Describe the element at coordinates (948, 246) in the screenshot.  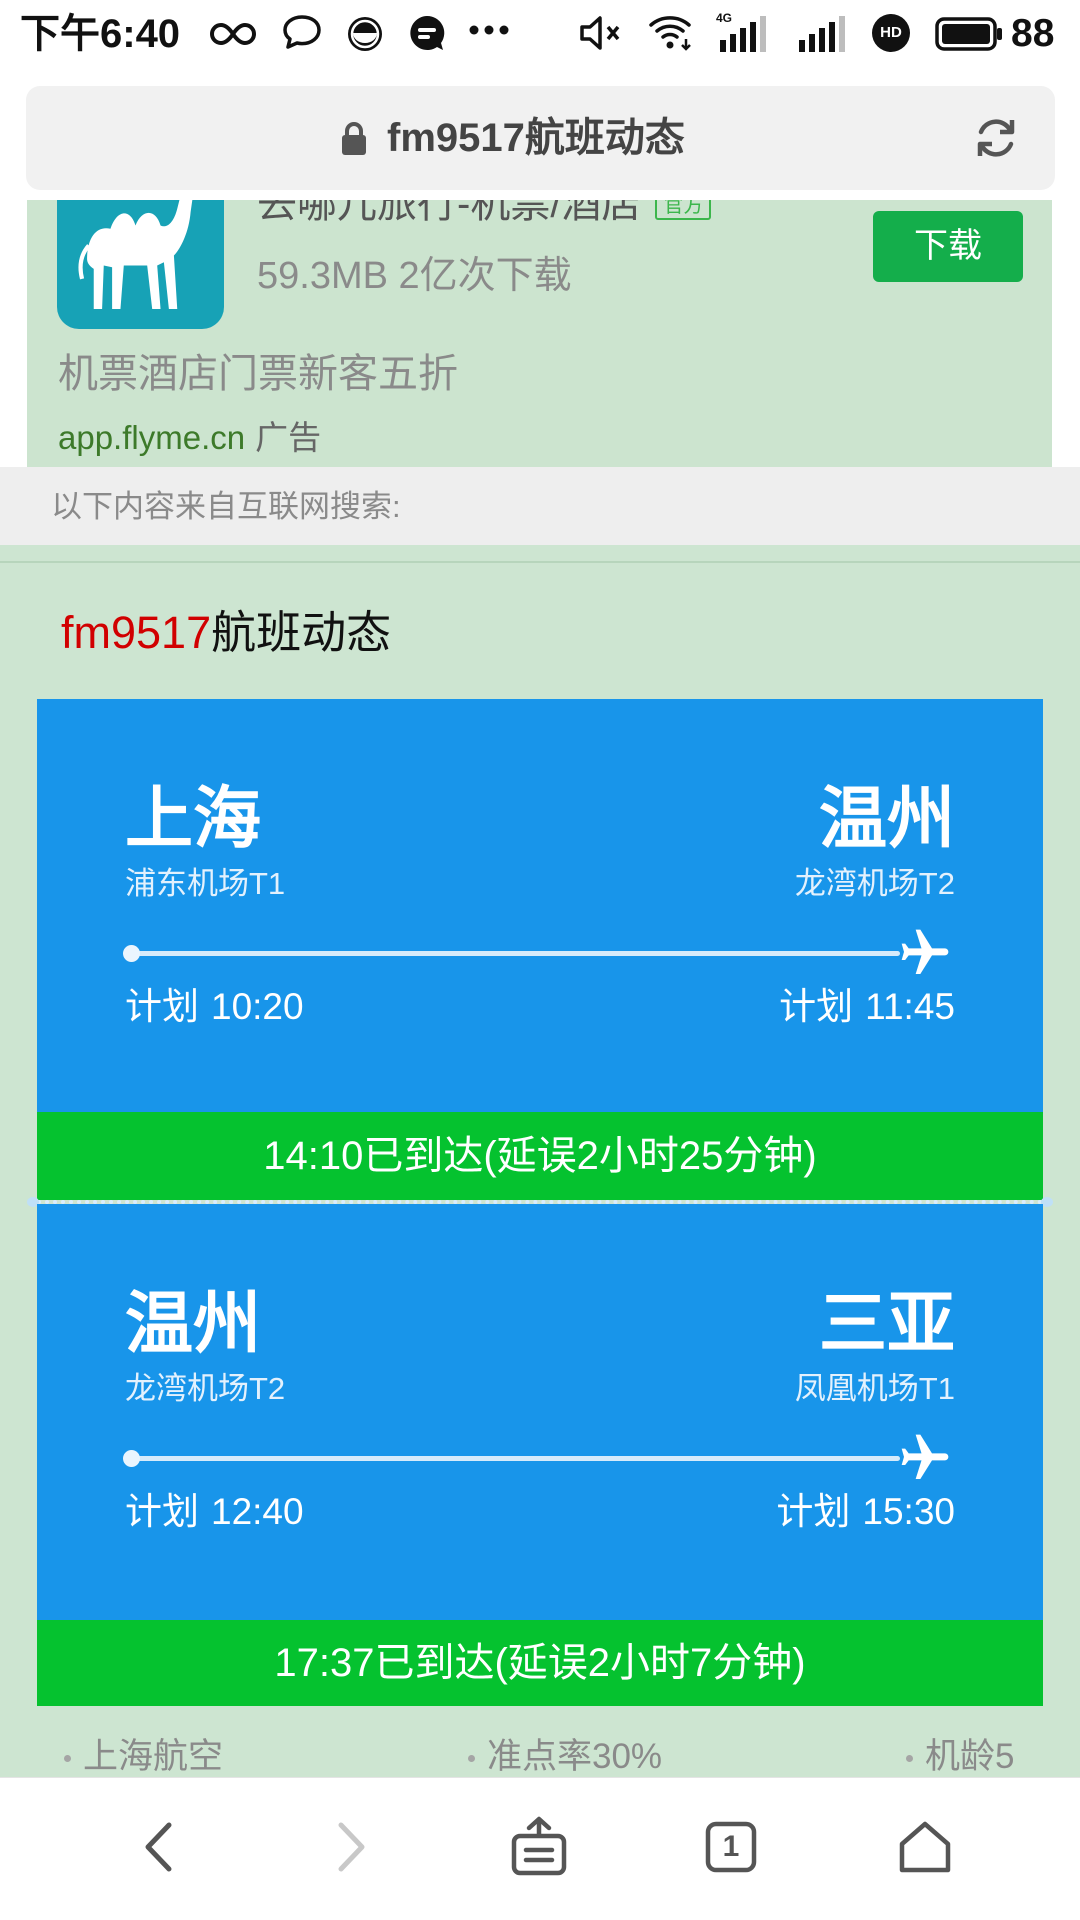
I see `download-button: 下载` at that location.